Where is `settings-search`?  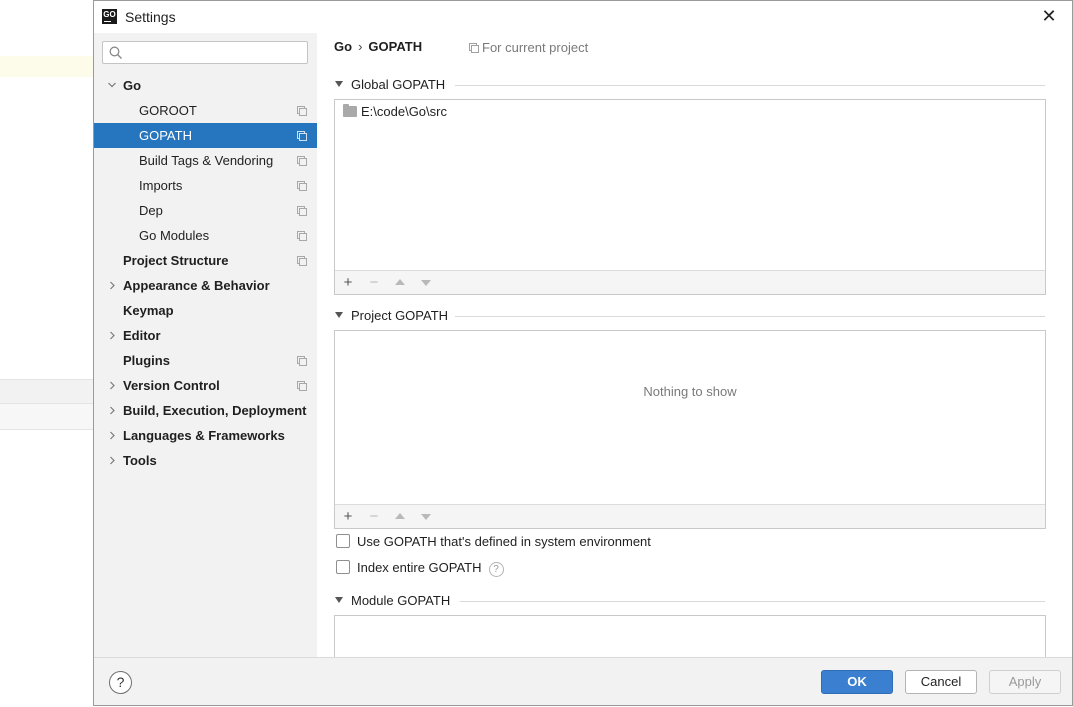
settings-search is located at coordinates (205, 52).